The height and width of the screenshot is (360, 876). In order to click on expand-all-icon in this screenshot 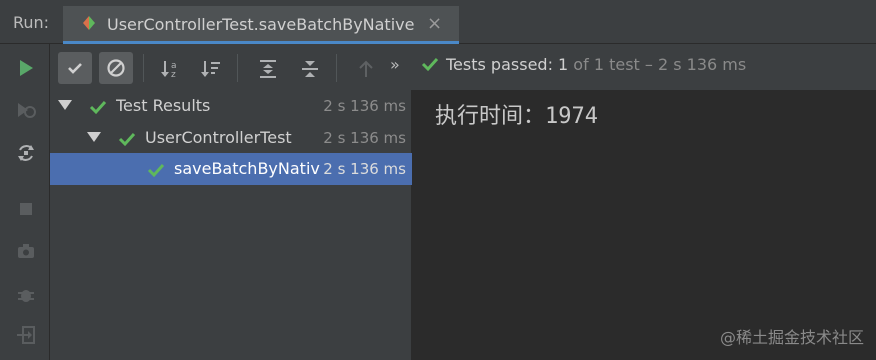, I will do `click(268, 69)`.